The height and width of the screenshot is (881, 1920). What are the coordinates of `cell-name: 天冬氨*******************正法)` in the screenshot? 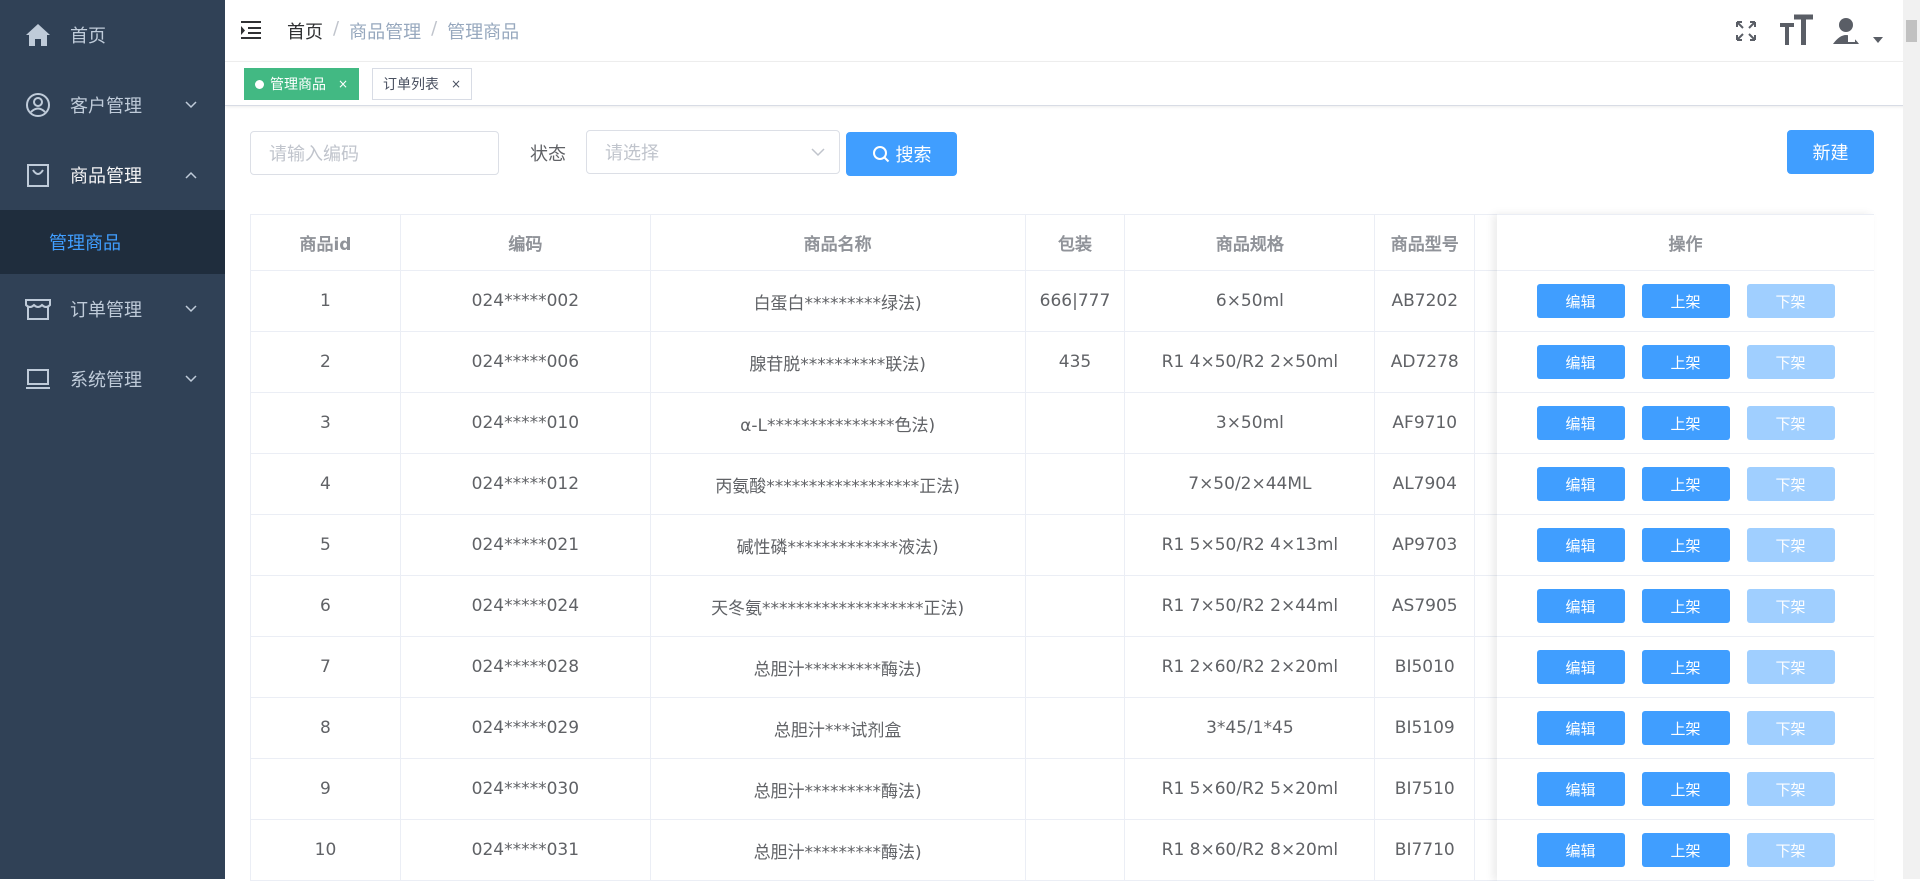 It's located at (838, 606).